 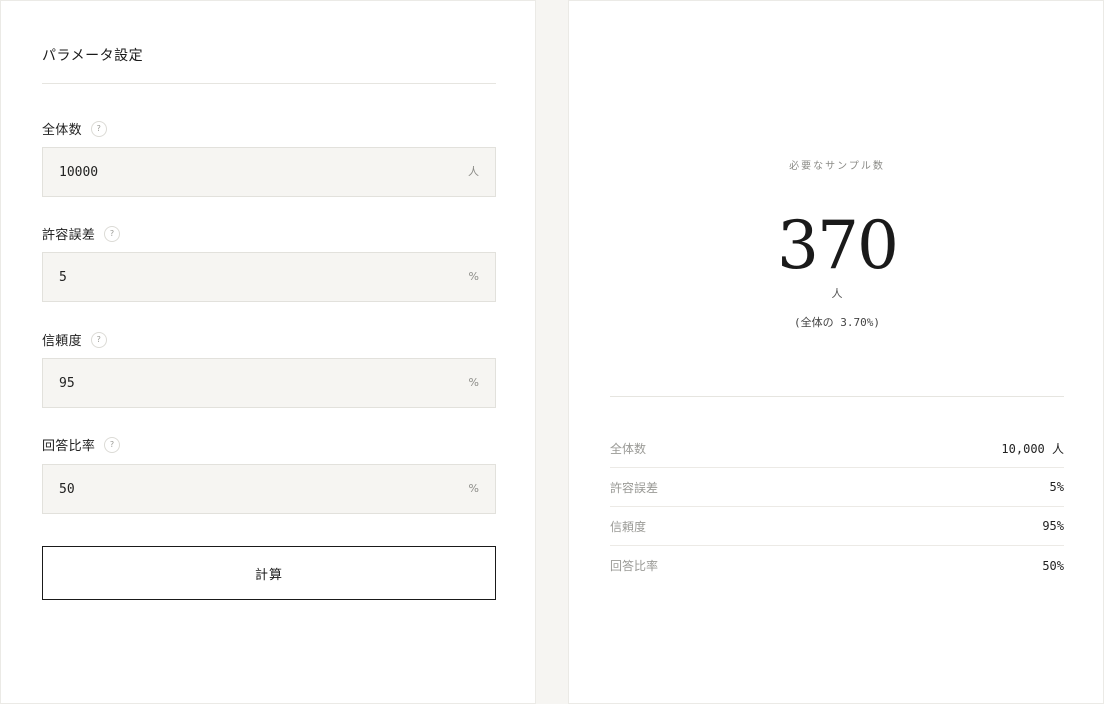 What do you see at coordinates (628, 526) in the screenshot?
I see `summary-key: 信頼度` at bounding box center [628, 526].